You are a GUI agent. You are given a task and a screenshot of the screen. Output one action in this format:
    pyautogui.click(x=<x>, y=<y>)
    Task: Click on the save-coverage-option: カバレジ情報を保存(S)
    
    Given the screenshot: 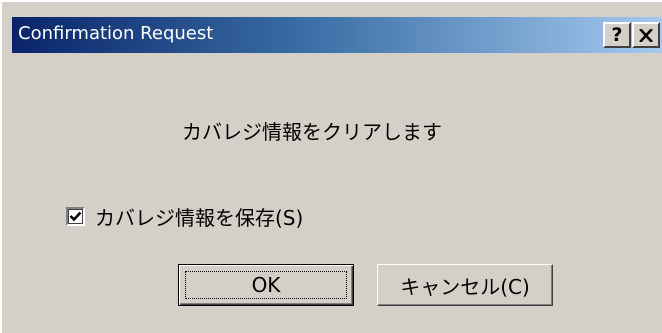 What is the action you would take?
    pyautogui.click(x=184, y=216)
    